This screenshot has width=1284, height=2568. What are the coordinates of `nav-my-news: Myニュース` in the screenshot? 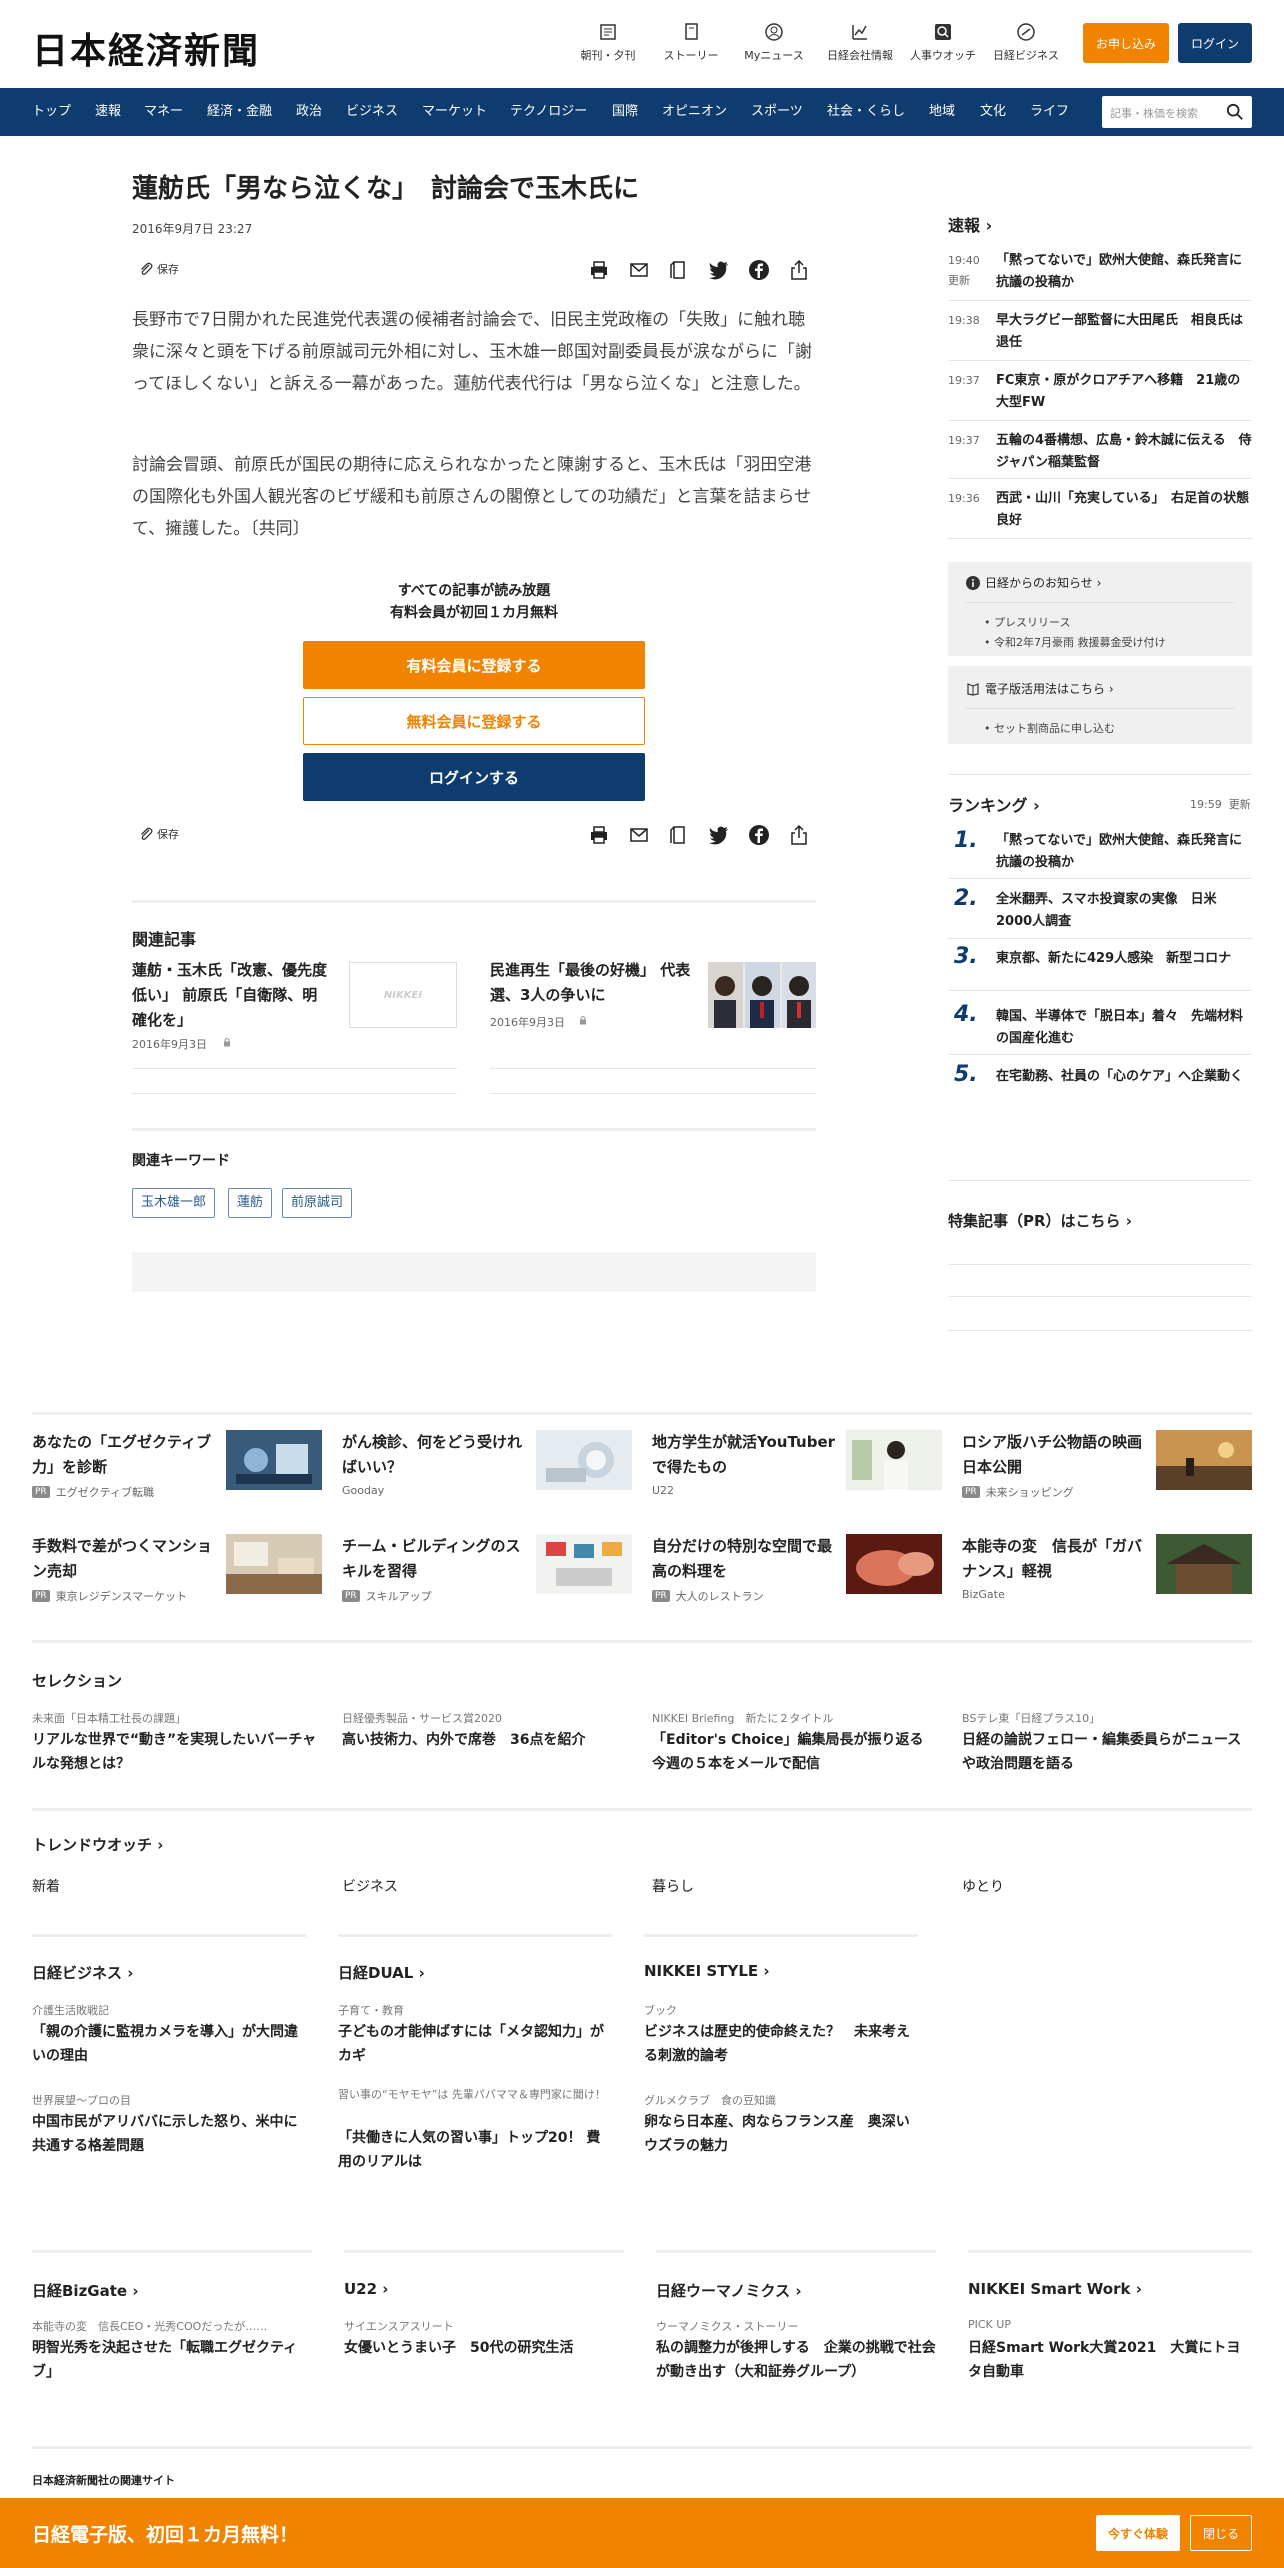 It's located at (774, 42).